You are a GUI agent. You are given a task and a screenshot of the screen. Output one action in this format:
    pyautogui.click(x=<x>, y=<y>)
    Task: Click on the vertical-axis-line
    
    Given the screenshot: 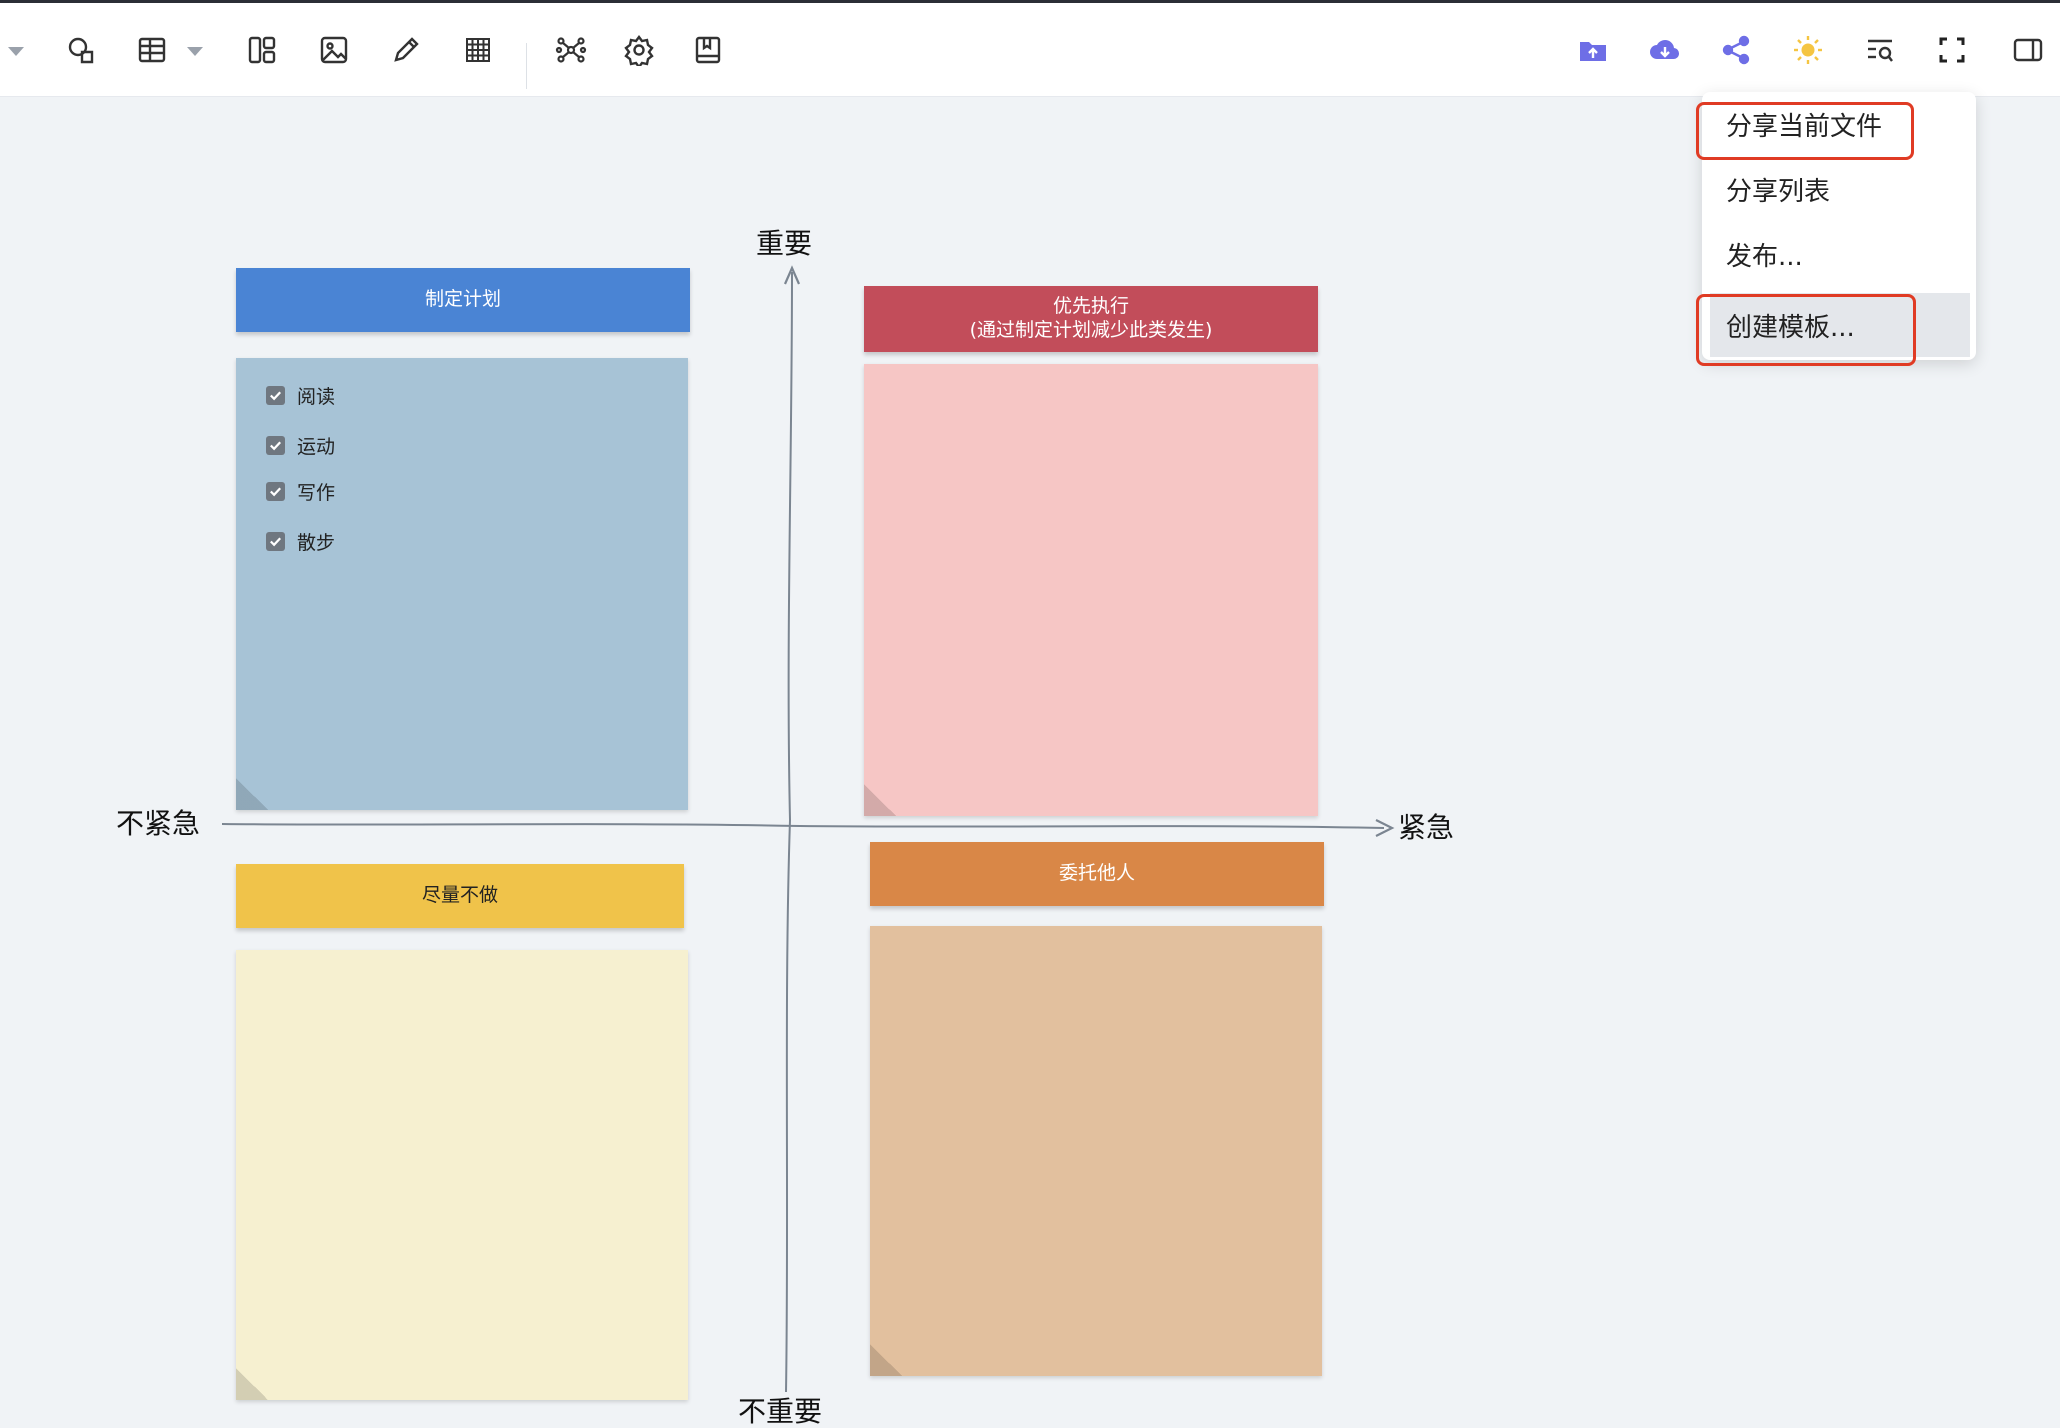 What is the action you would take?
    pyautogui.click(x=789, y=832)
    